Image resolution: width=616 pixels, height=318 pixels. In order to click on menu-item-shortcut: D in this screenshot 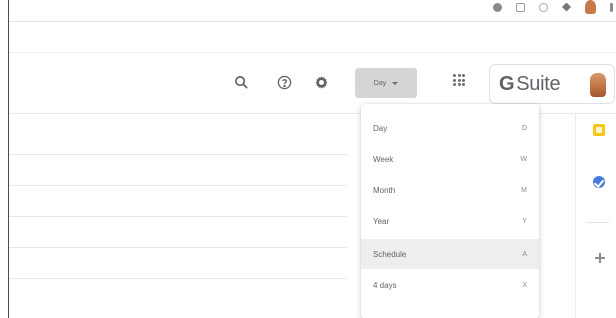, I will do `click(524, 128)`.